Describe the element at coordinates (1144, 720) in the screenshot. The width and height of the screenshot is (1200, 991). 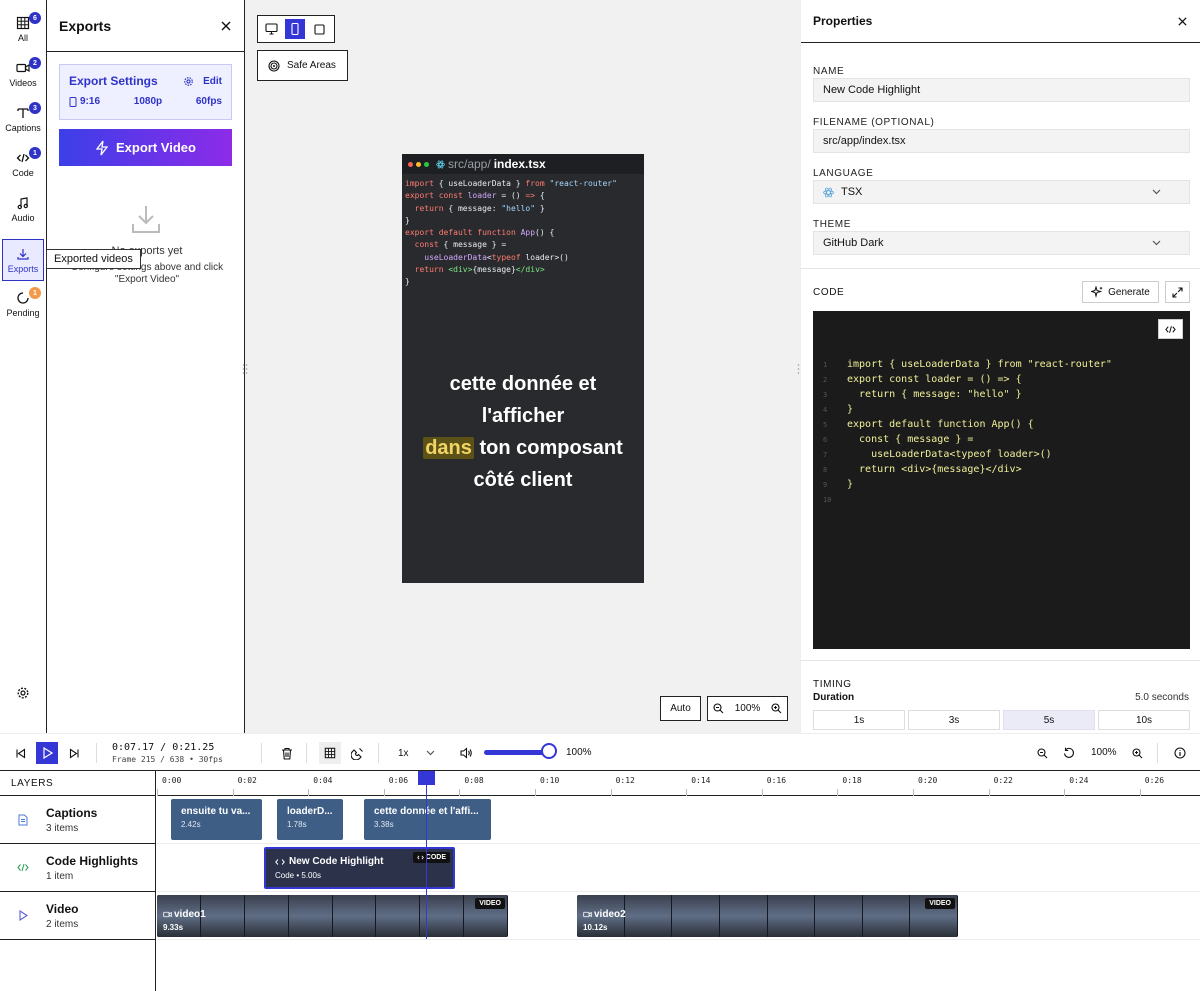
I see `duration-10s-button: 10s` at that location.